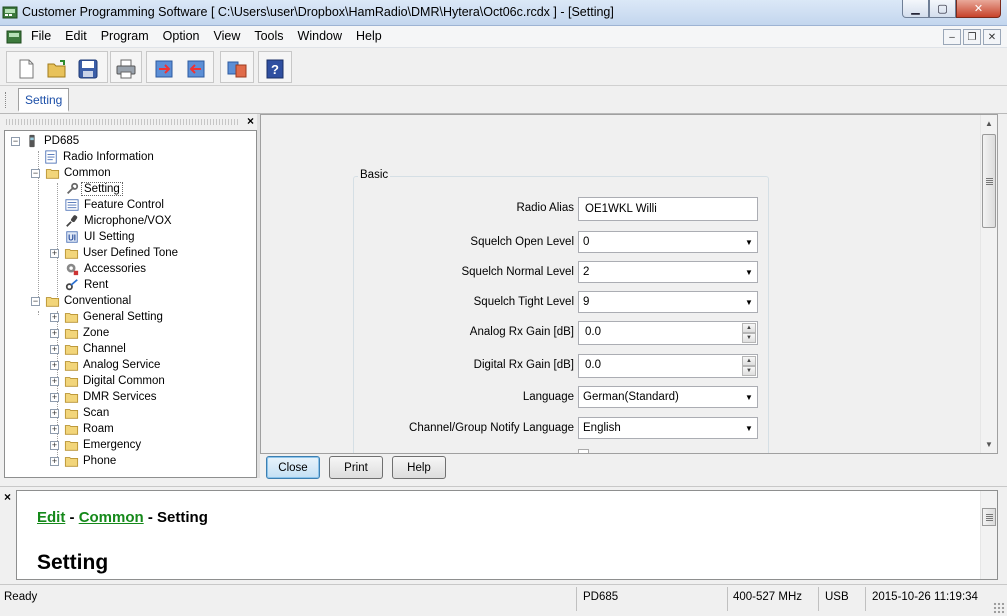 This screenshot has width=1007, height=616. What do you see at coordinates (79, 333) in the screenshot?
I see `tree-node-zone: + Zone` at bounding box center [79, 333].